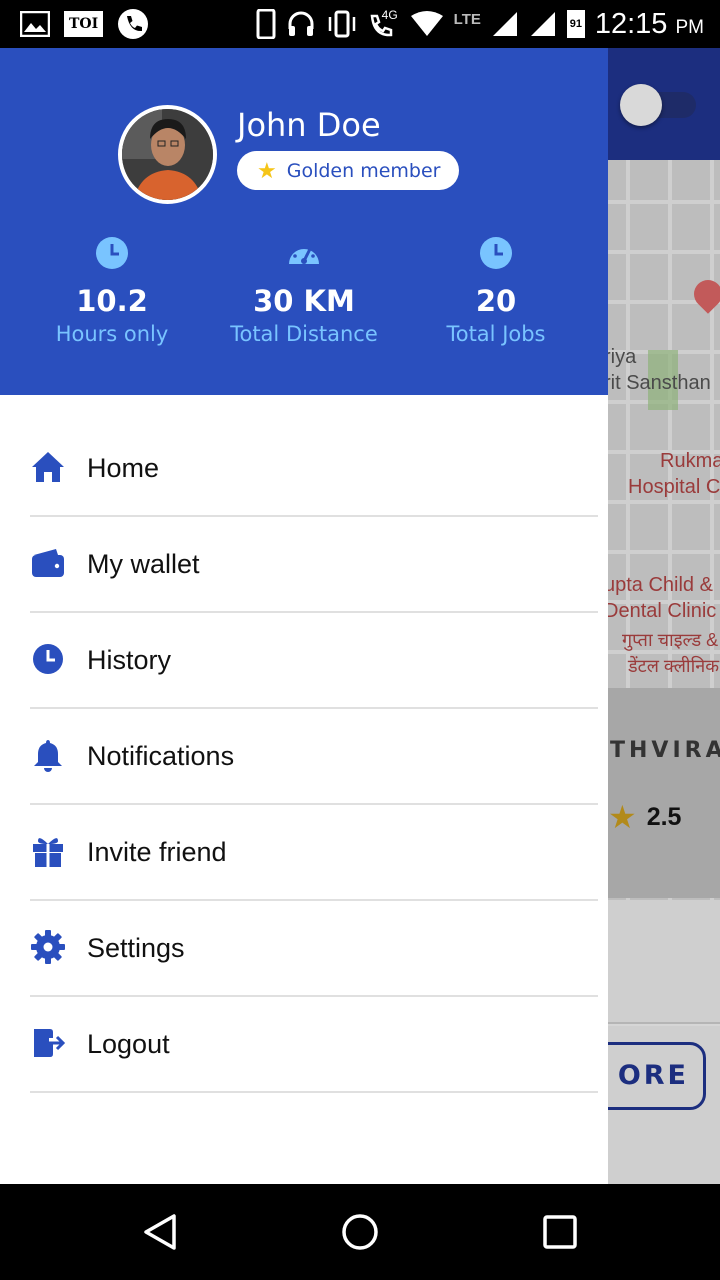 The width and height of the screenshot is (720, 1280). Describe the element at coordinates (301, 23) in the screenshot. I see `headset-icon` at that location.